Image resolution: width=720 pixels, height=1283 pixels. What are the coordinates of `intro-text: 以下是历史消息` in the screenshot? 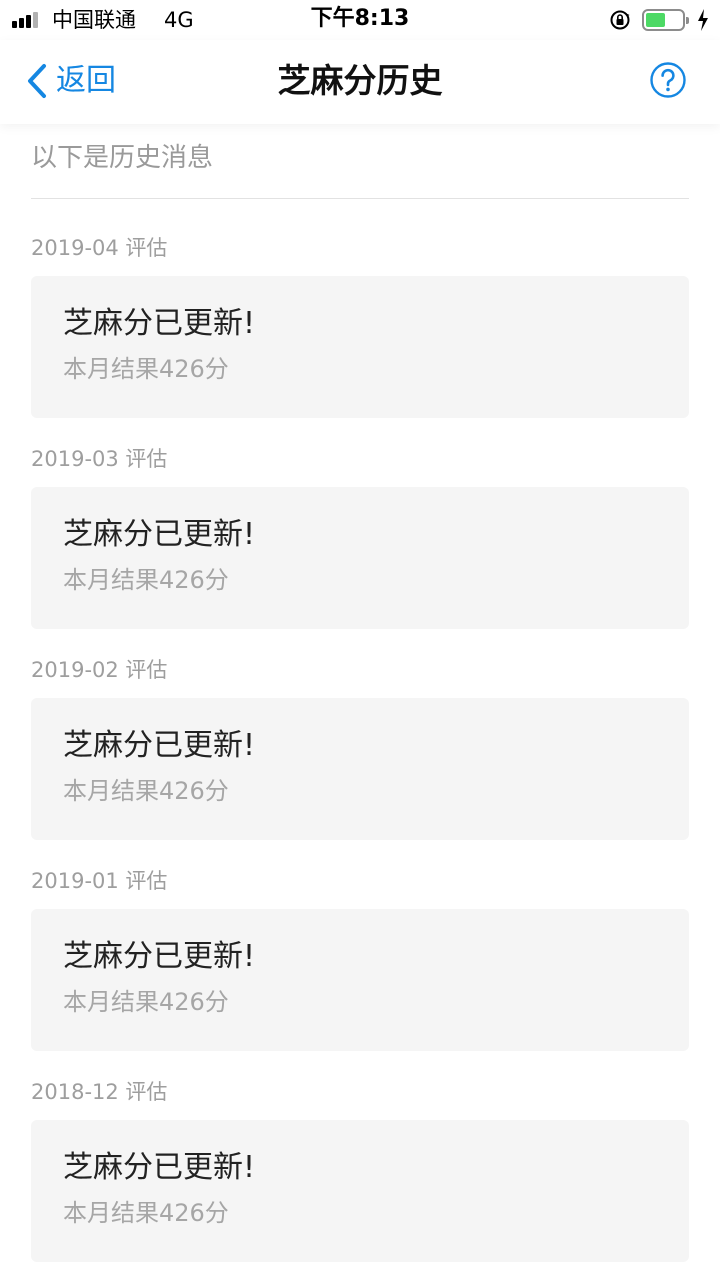 It's located at (360, 161).